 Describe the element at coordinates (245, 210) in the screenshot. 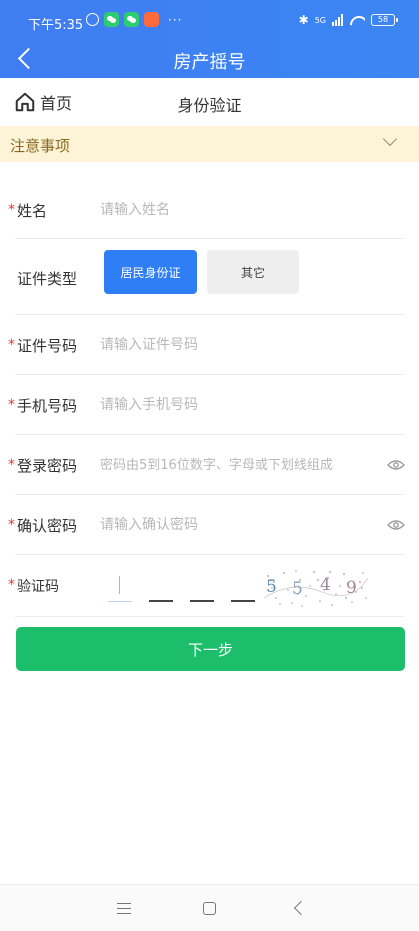

I see `name-input` at that location.